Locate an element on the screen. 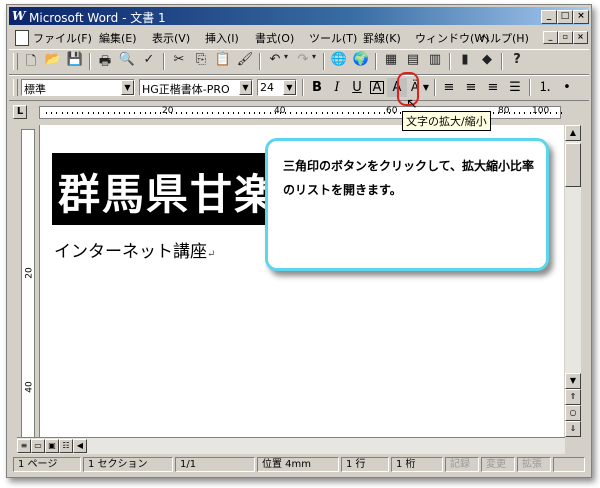 The height and width of the screenshot is (488, 600). ruler-label: 80 is located at coordinates (504, 111).